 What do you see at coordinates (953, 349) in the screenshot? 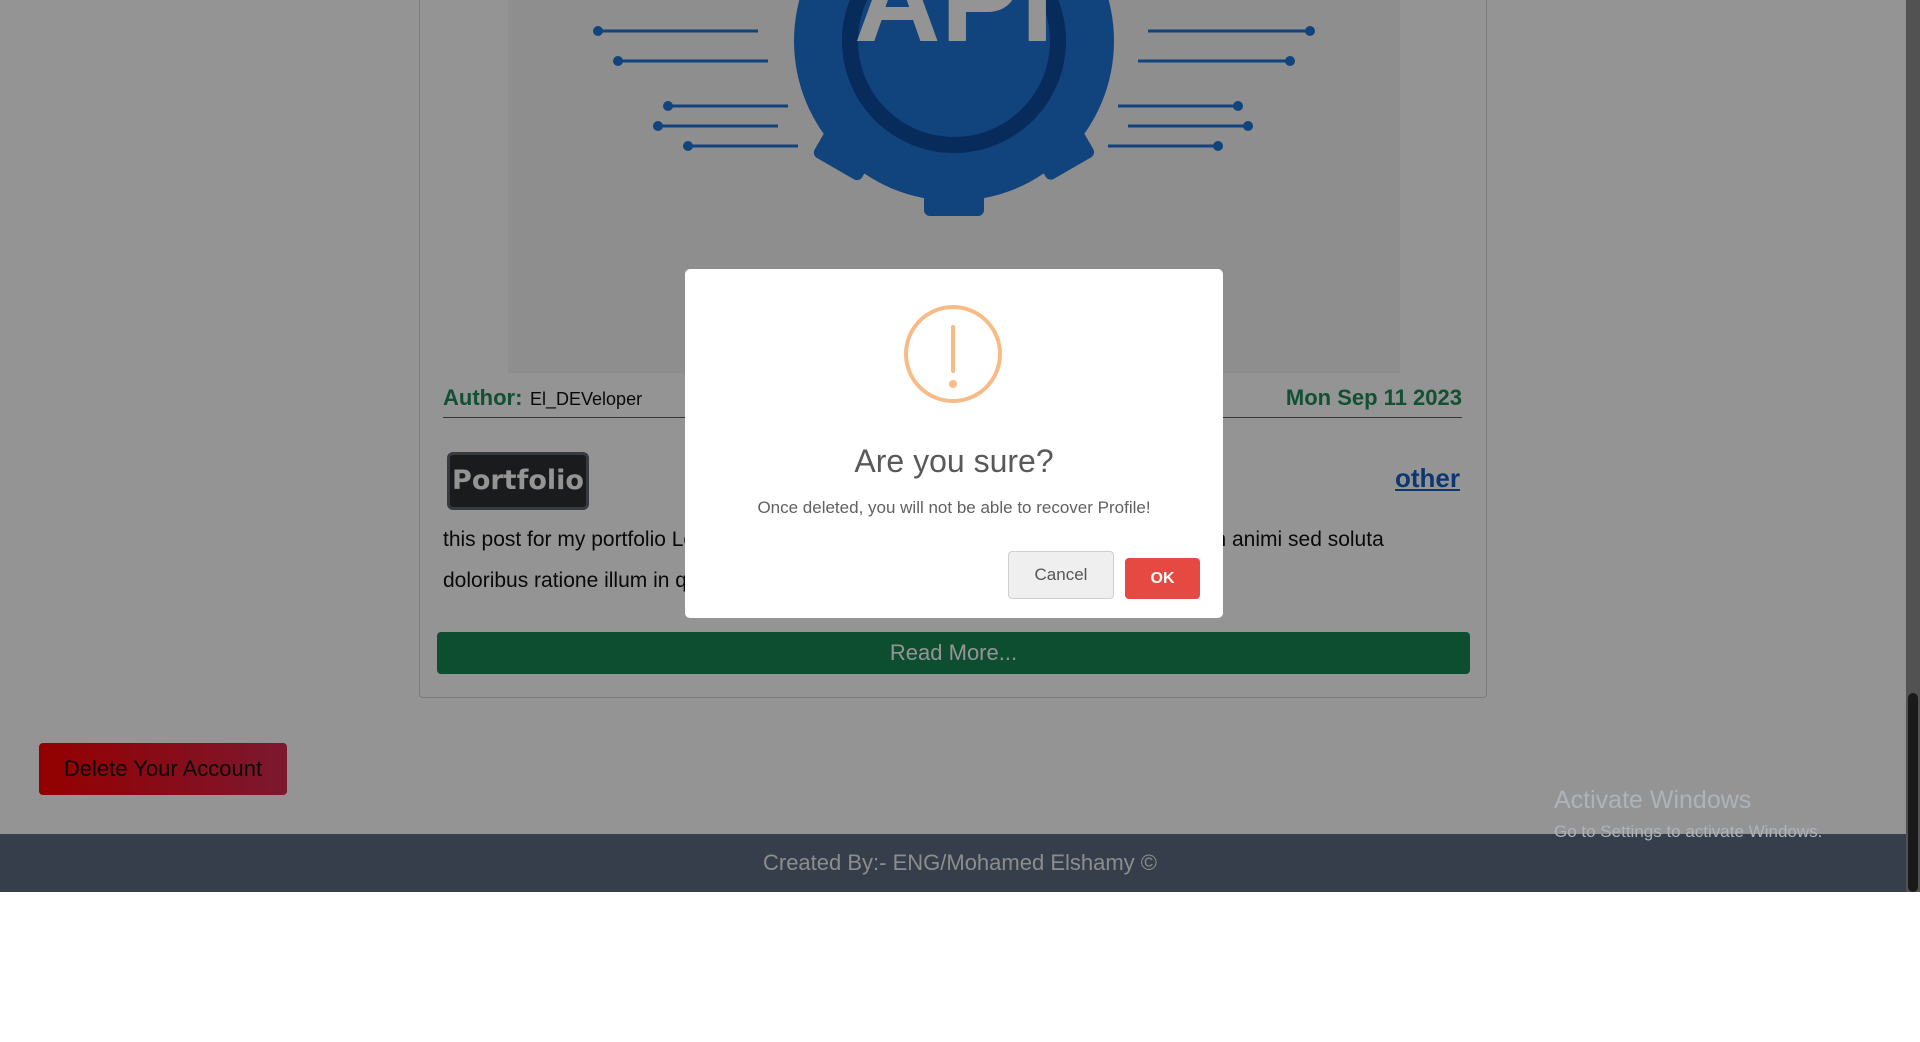
I see `warning-icon-line` at bounding box center [953, 349].